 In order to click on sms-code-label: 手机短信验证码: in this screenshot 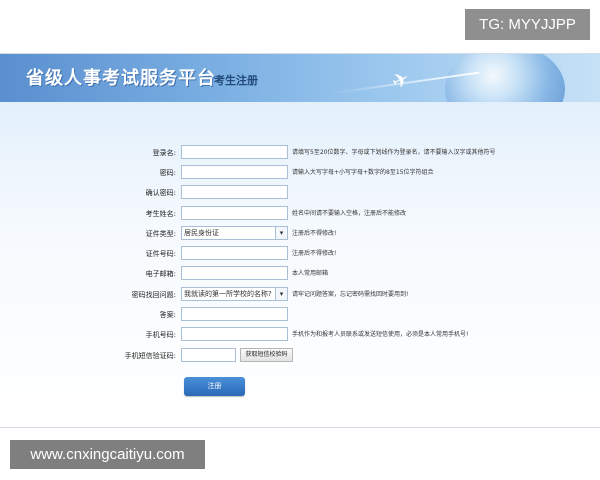, I will do `click(150, 356)`.